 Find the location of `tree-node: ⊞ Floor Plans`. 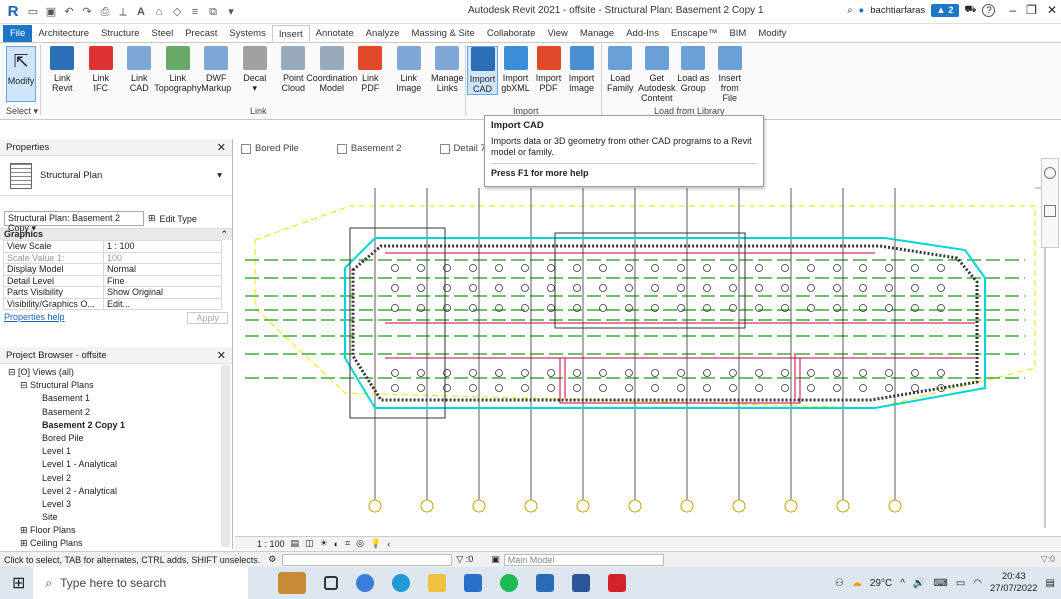

tree-node: ⊞ Floor Plans is located at coordinates (116, 530).